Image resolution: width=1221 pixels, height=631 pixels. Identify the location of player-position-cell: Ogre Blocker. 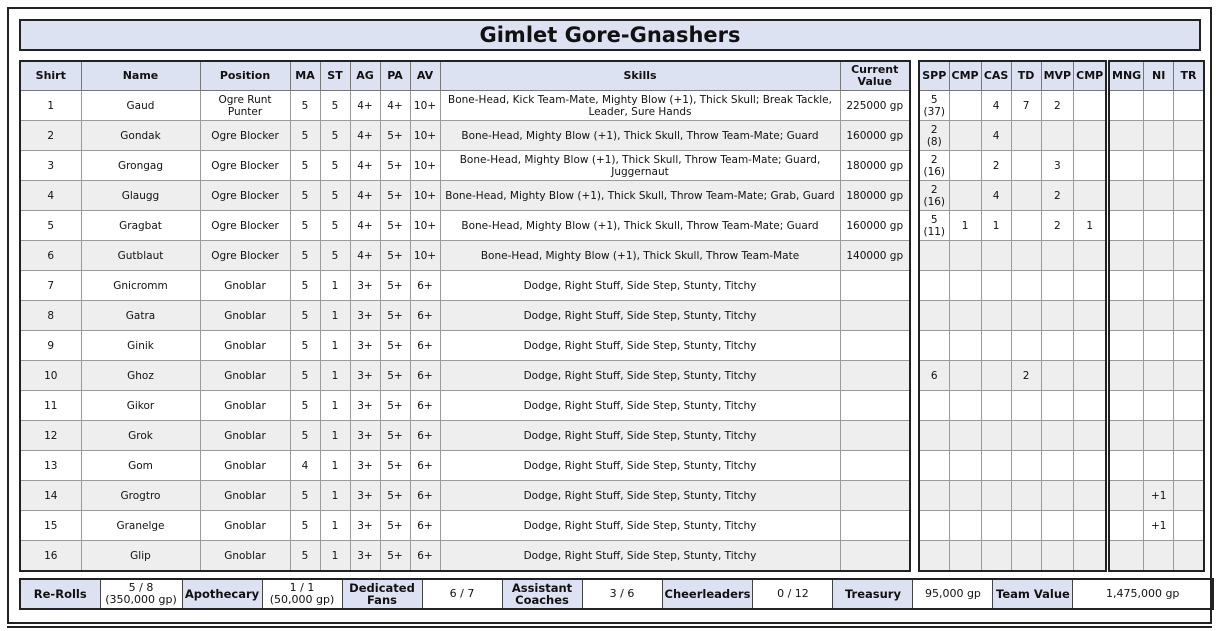
(245, 165).